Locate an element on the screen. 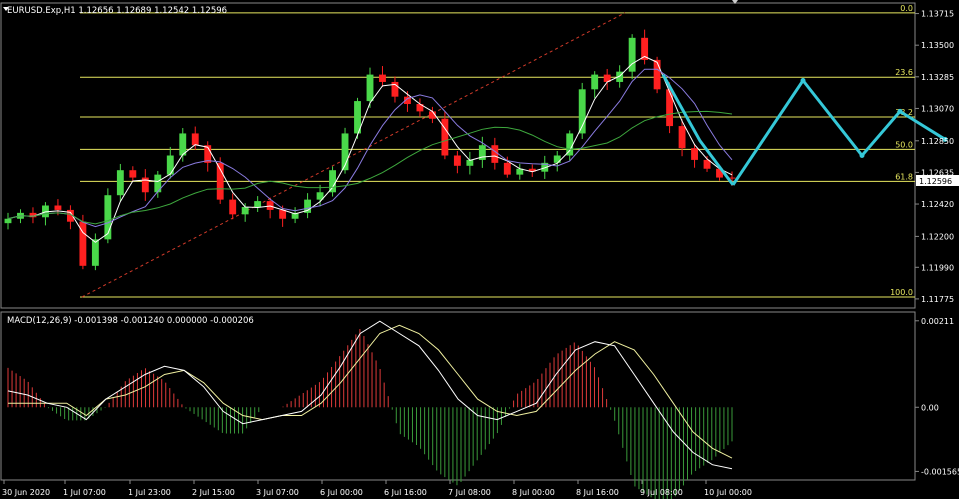 The height and width of the screenshot is (499, 959). fib-level-label-23.6: 23.6 is located at coordinates (904, 72).